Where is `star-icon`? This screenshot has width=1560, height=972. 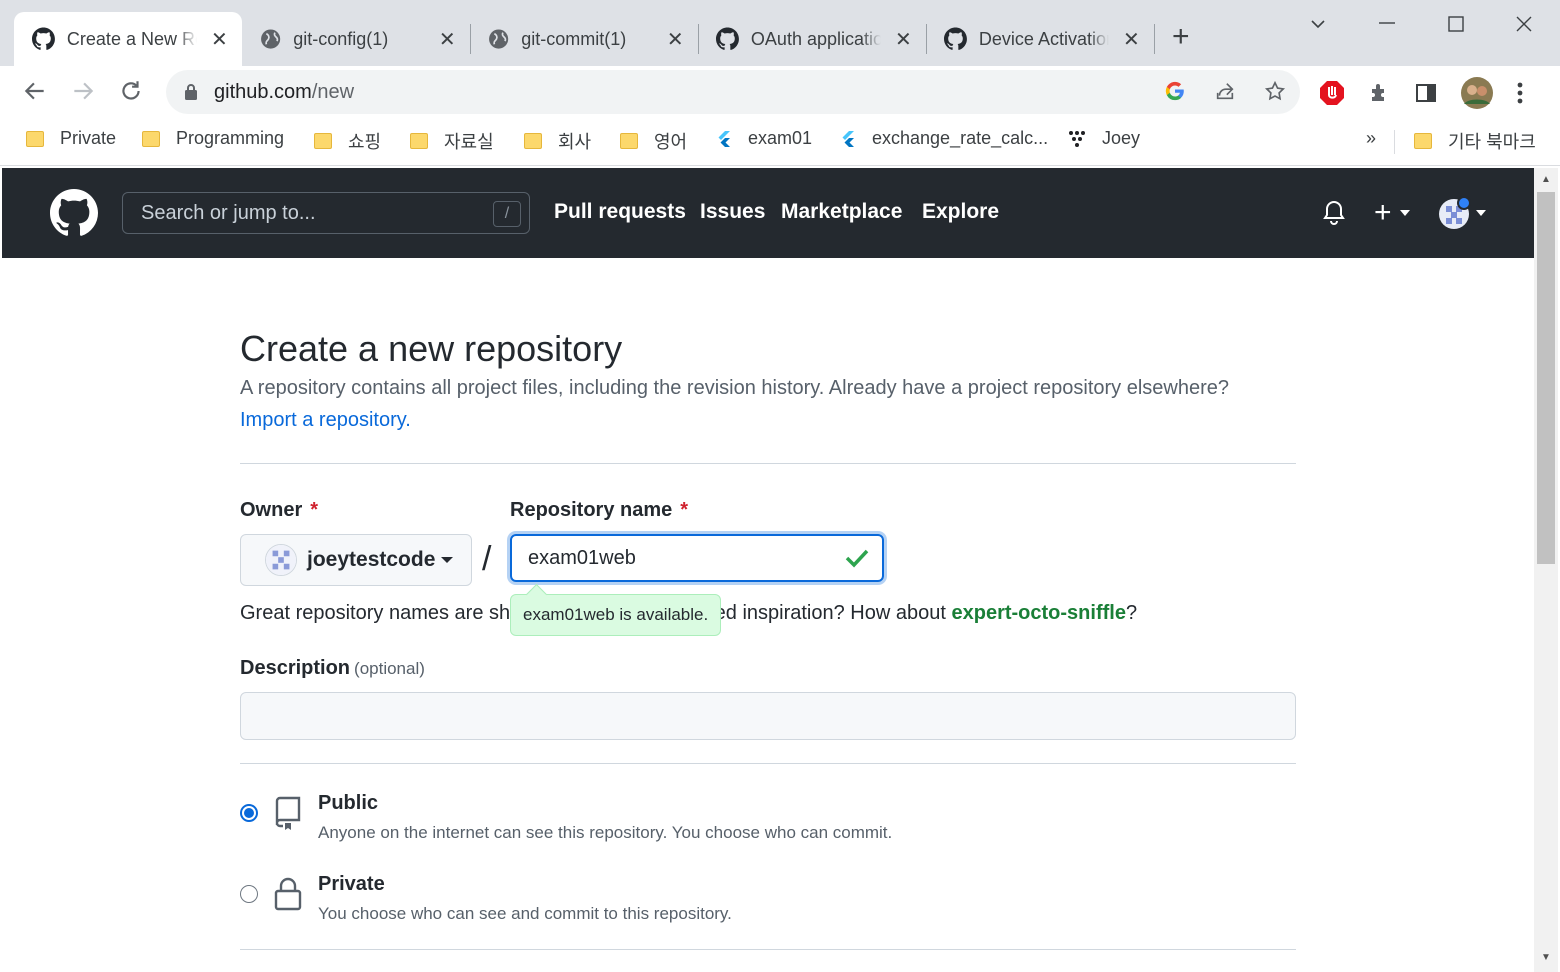
star-icon is located at coordinates (1275, 91).